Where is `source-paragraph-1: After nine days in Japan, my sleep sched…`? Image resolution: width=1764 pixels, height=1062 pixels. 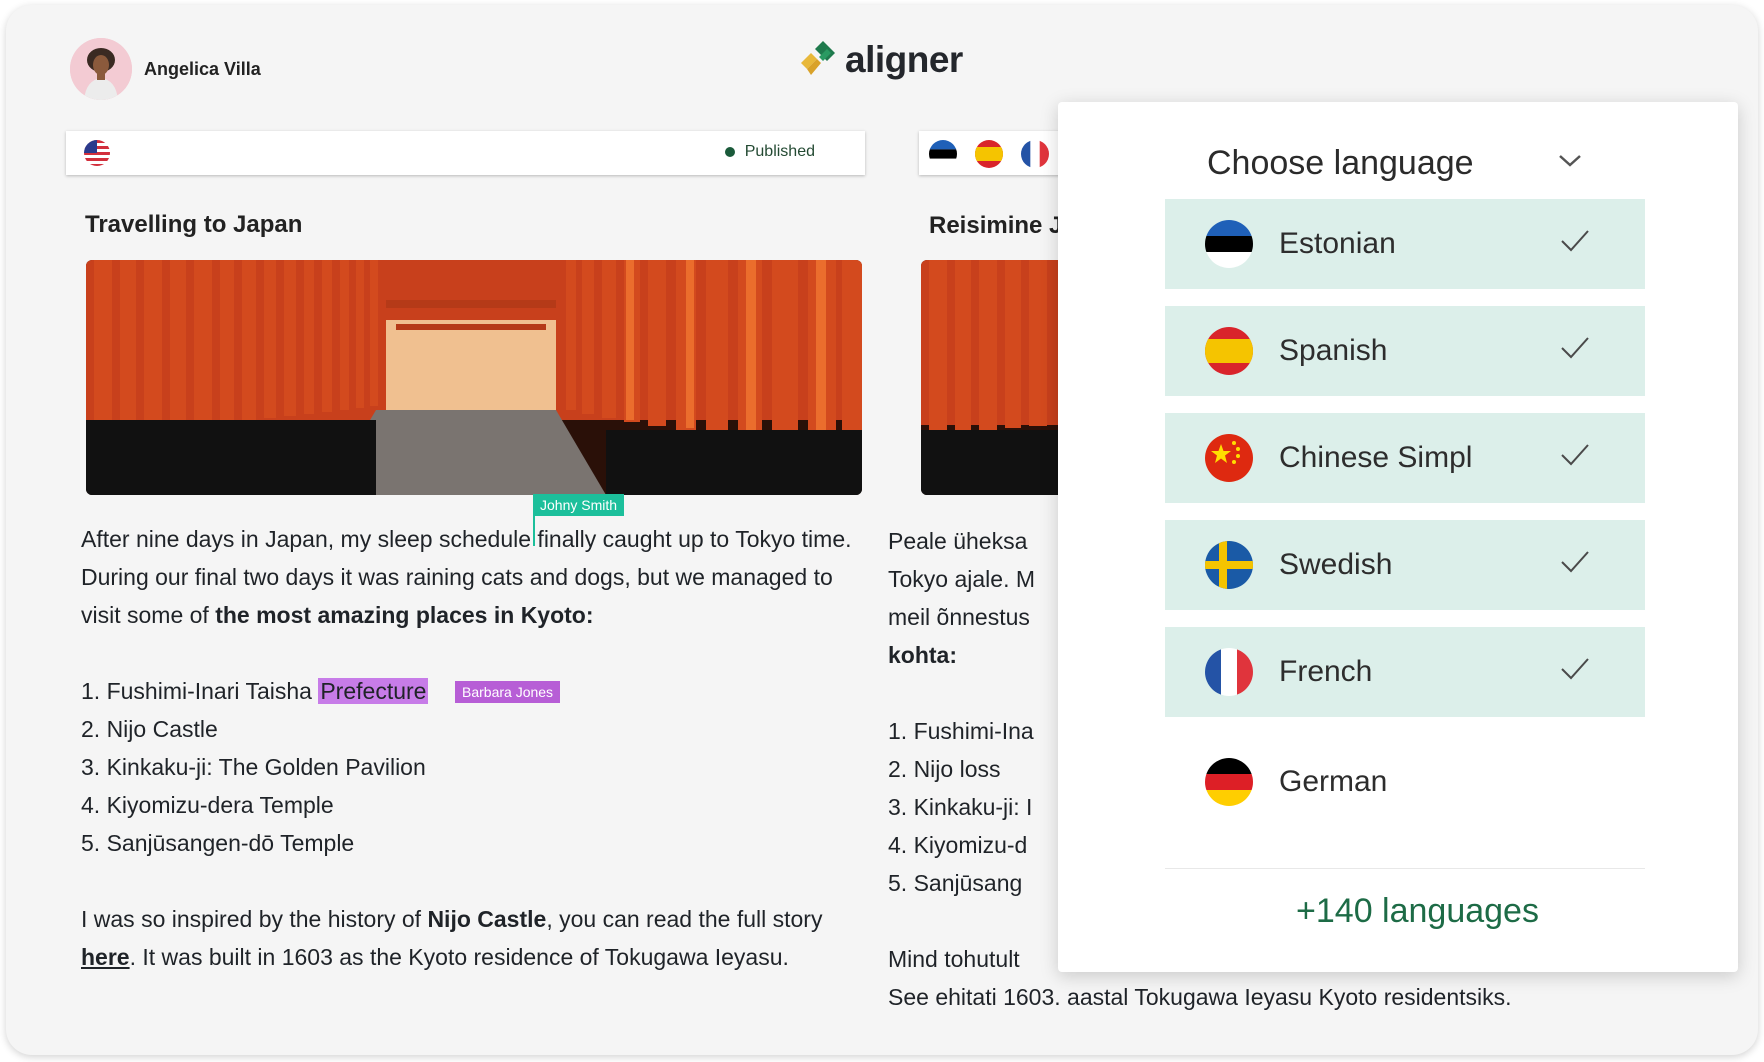 source-paragraph-1: After nine days in Japan, my sleep sched… is located at coordinates (476, 577).